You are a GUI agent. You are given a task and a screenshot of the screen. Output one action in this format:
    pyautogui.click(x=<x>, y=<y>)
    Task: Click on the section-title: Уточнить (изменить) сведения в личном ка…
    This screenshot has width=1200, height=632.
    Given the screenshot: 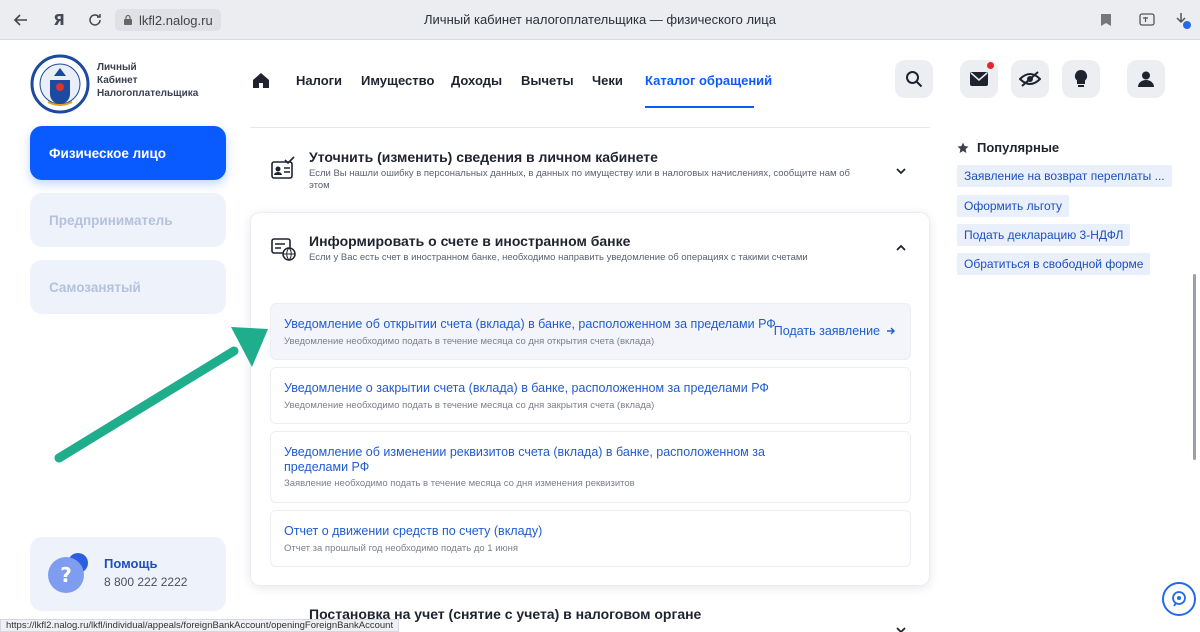 What is the action you would take?
    pyautogui.click(x=483, y=157)
    